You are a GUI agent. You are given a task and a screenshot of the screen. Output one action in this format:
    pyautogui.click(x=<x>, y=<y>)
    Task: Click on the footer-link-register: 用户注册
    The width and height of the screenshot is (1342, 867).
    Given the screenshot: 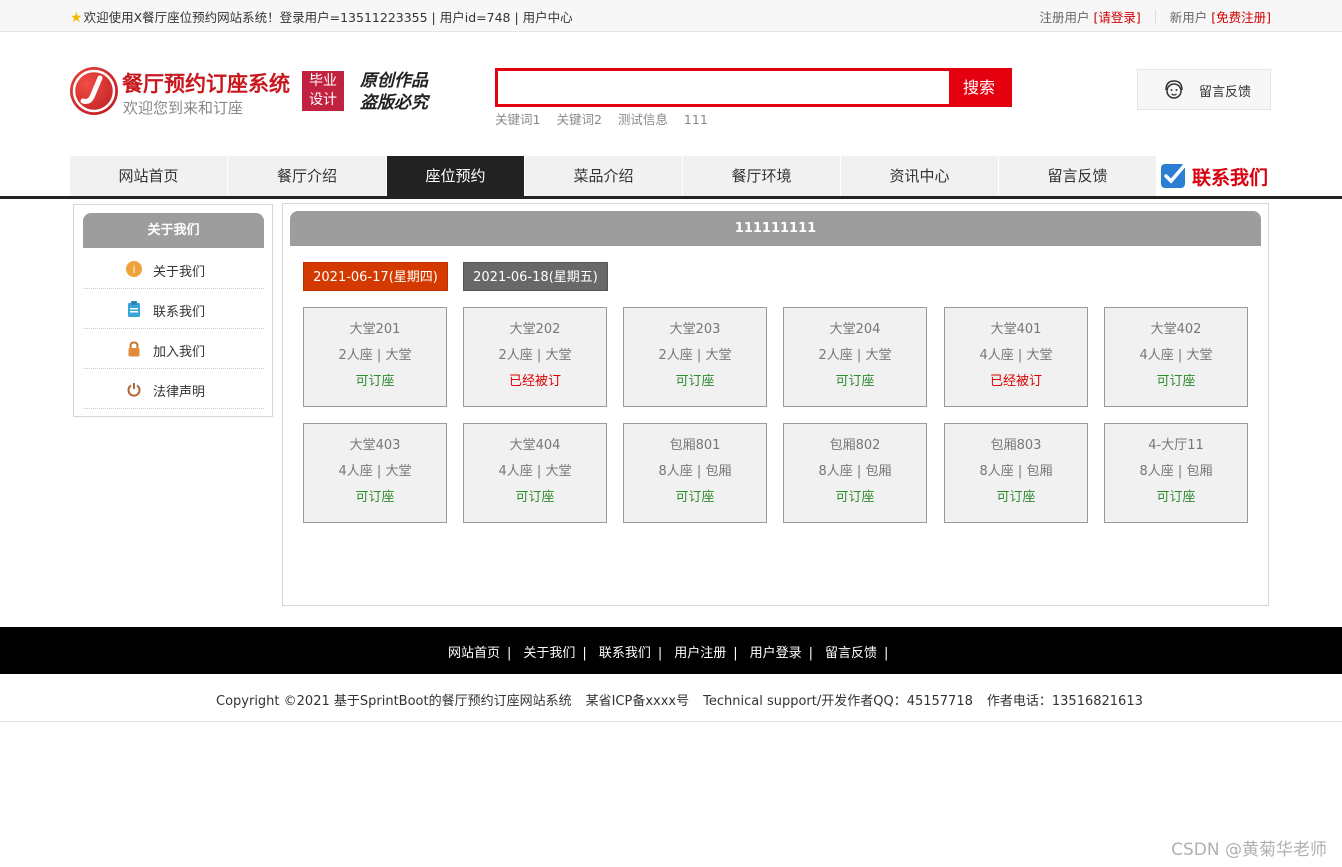 What is the action you would take?
    pyautogui.click(x=700, y=653)
    